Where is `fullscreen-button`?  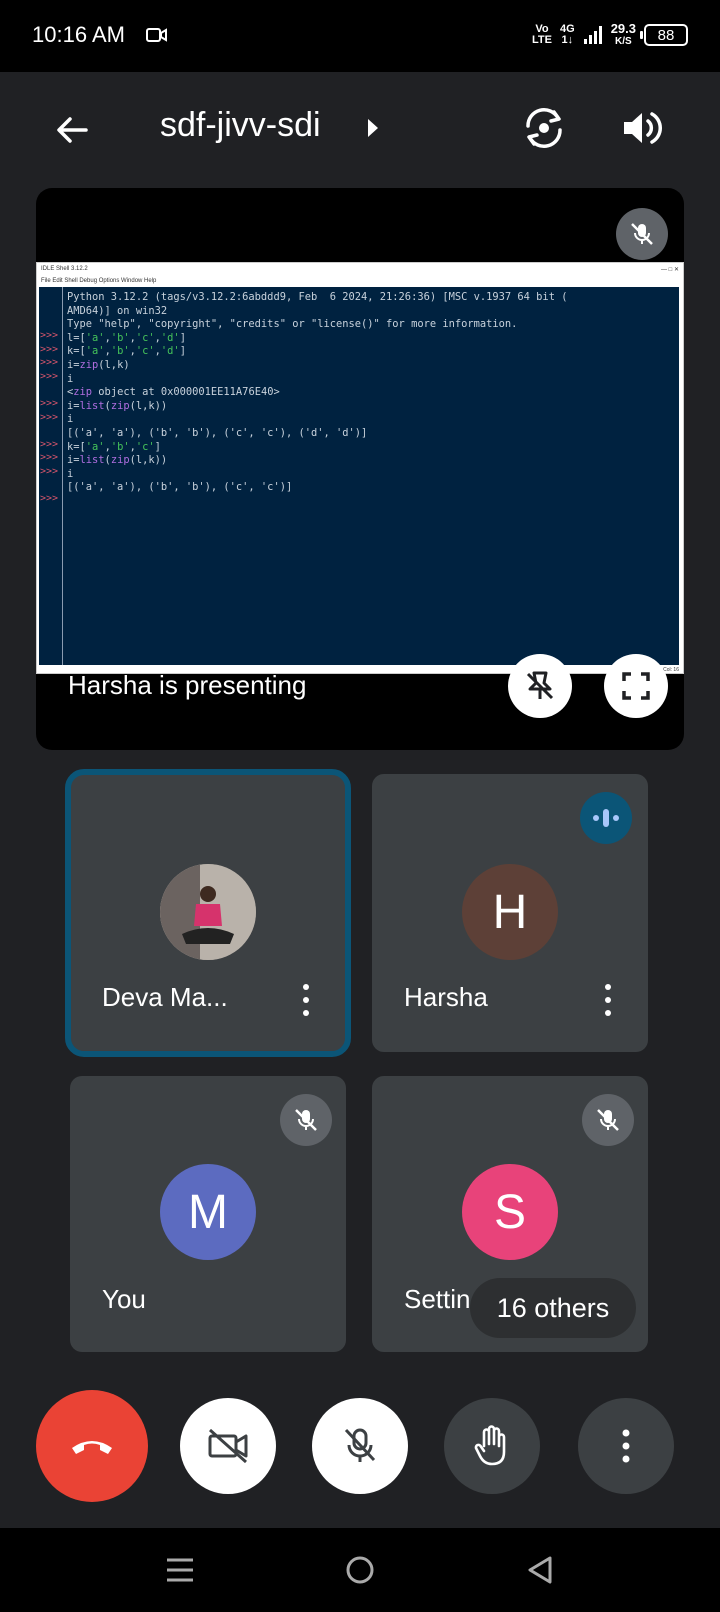
fullscreen-button is located at coordinates (636, 686).